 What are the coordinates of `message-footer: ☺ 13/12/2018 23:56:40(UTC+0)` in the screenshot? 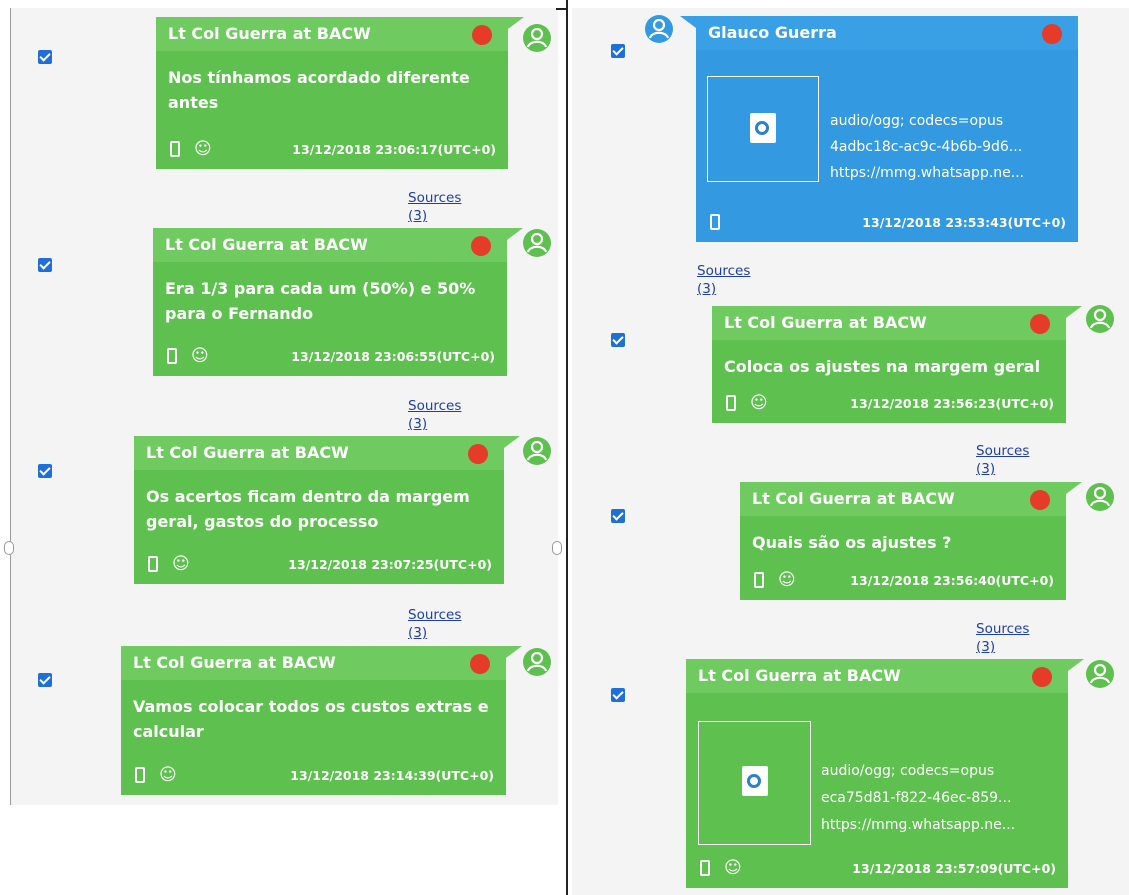 It's located at (903, 582).